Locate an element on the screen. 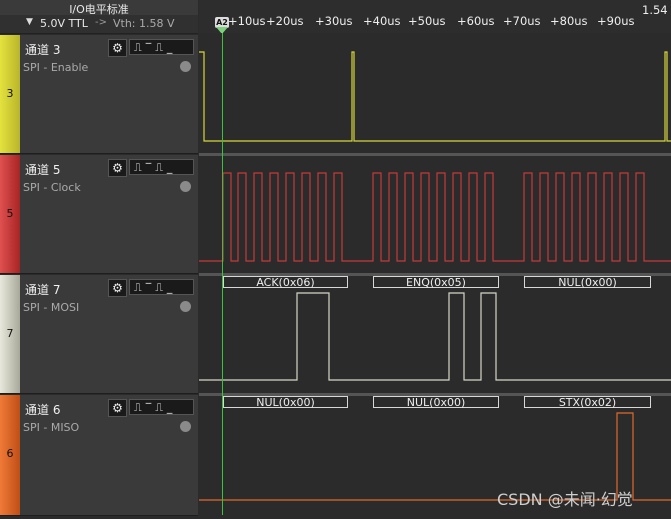  channel-number: 5 is located at coordinates (10, 213).